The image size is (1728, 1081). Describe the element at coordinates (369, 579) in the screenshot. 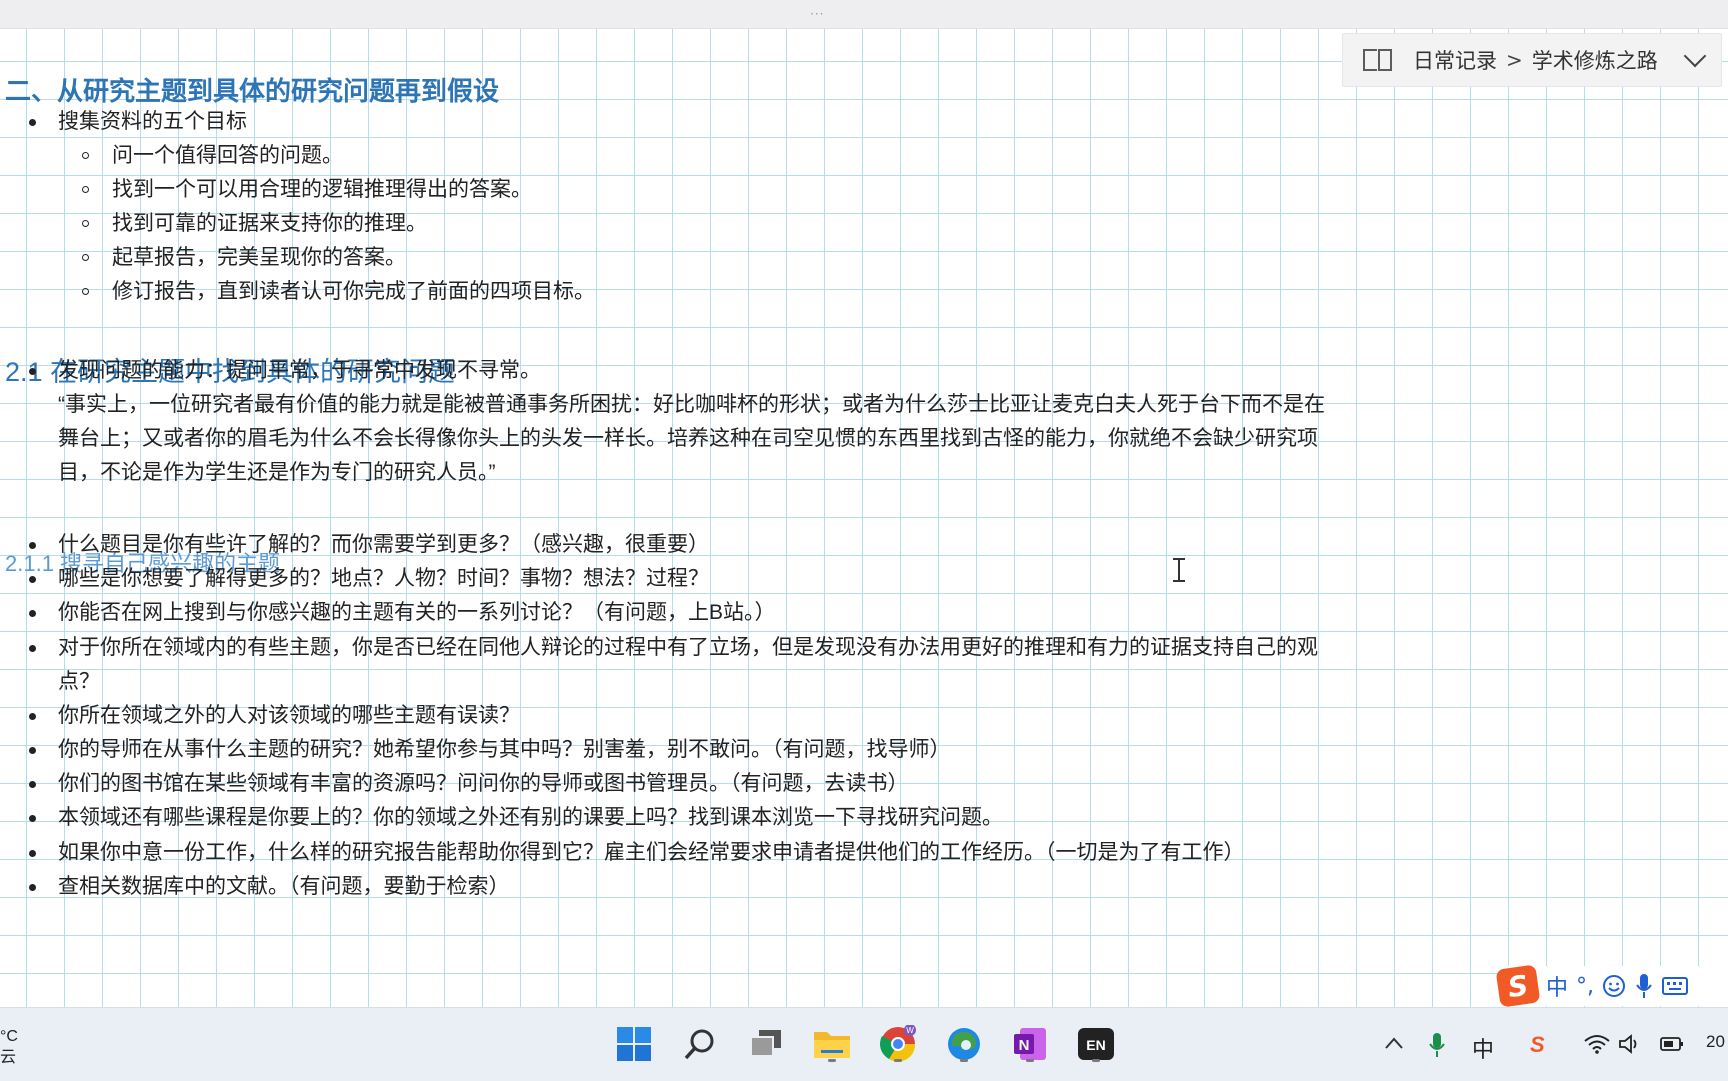

I see `list-item: 哪些是你想要了解得更多的？地点？人物？时间？事物？想法？过程？` at that location.